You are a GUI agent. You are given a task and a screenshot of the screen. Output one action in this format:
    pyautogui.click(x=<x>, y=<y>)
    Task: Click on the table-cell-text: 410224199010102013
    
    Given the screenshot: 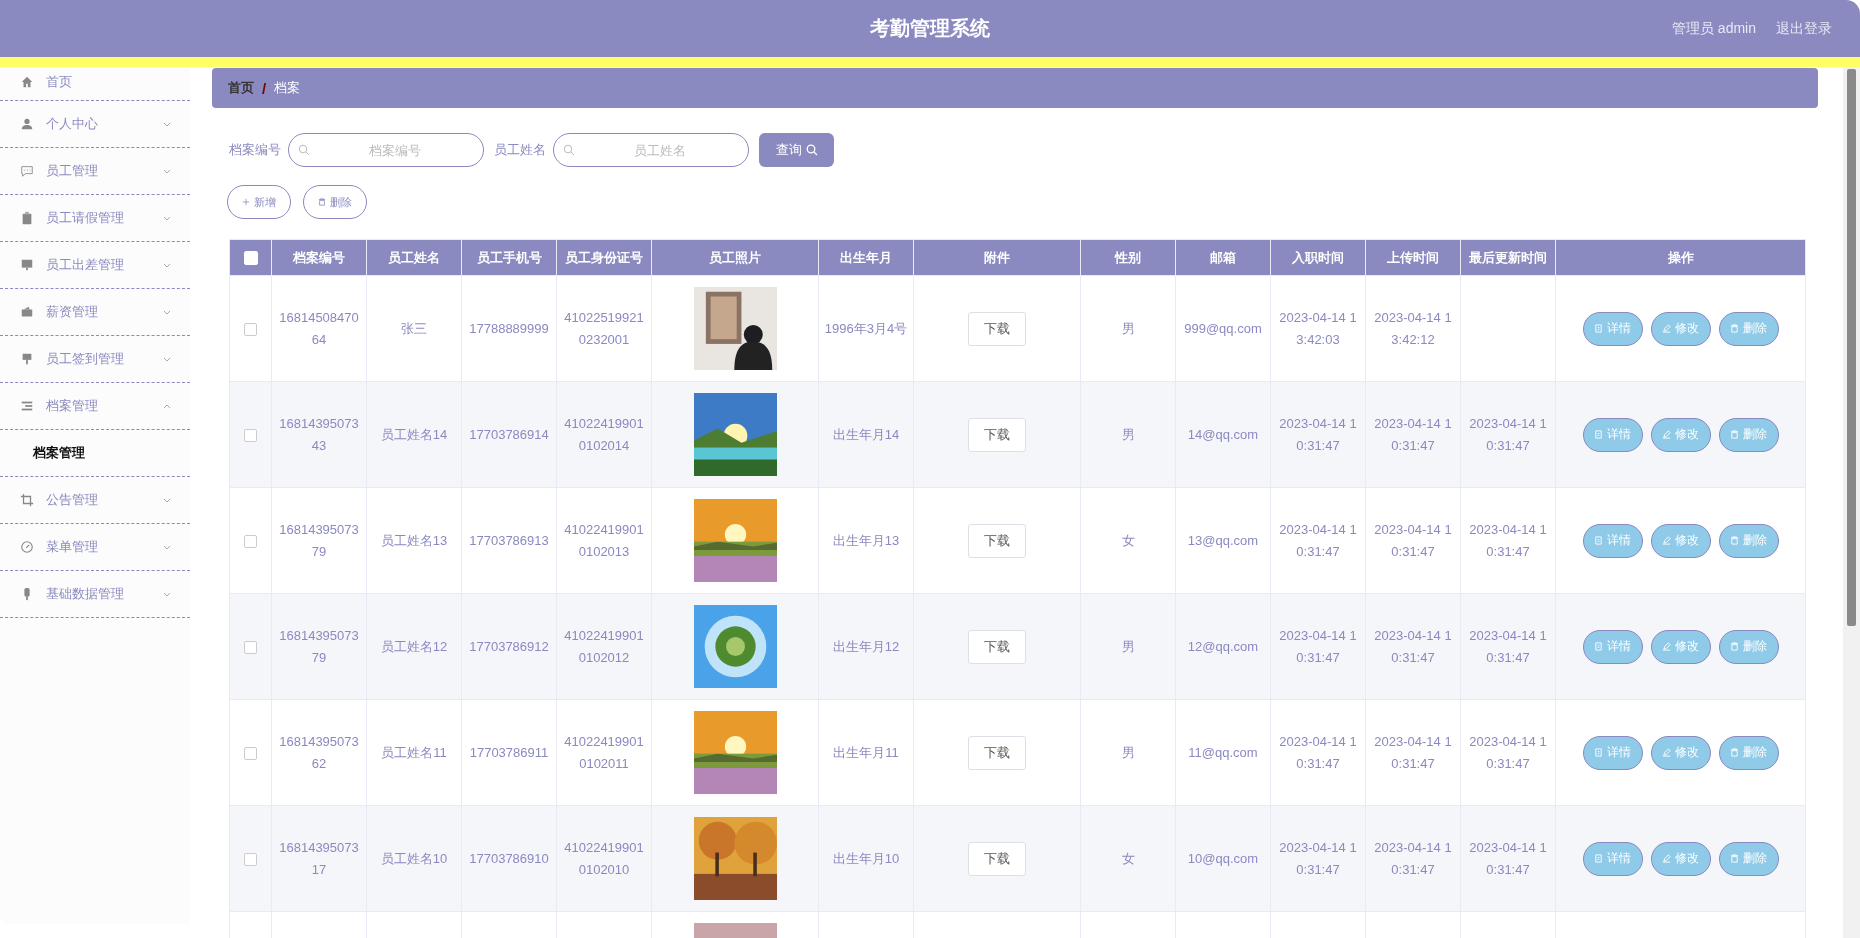 What is the action you would take?
    pyautogui.click(x=604, y=540)
    